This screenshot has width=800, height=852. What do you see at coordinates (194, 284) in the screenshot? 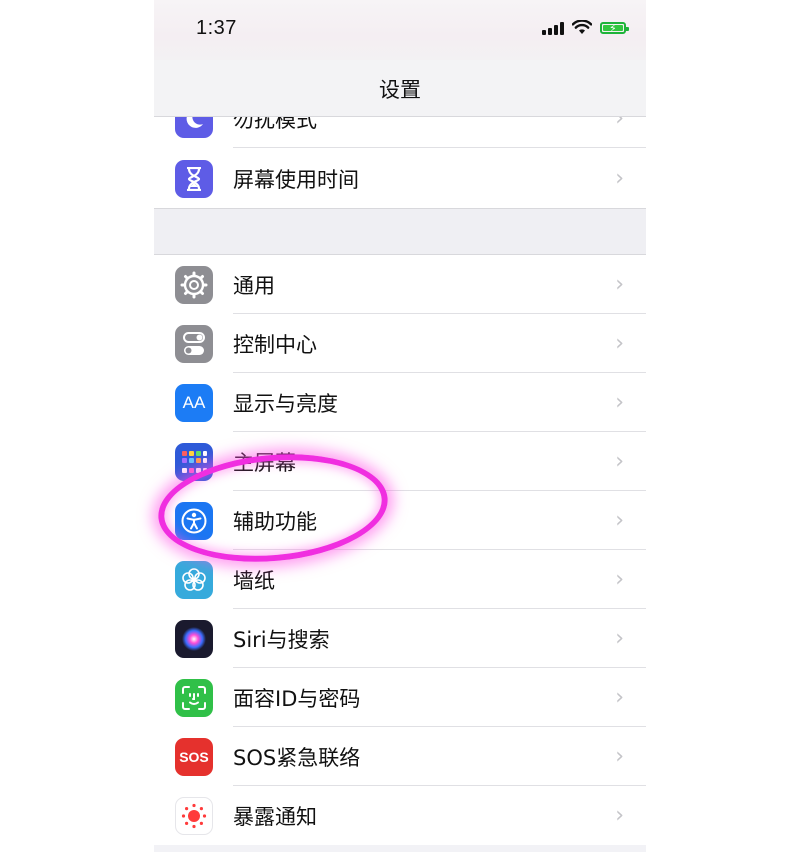
I see `gear-icon` at bounding box center [194, 284].